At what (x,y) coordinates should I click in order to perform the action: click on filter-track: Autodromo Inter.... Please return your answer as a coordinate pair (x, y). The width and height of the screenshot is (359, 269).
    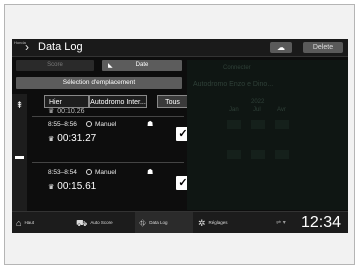
    Looking at the image, I should click on (118, 101).